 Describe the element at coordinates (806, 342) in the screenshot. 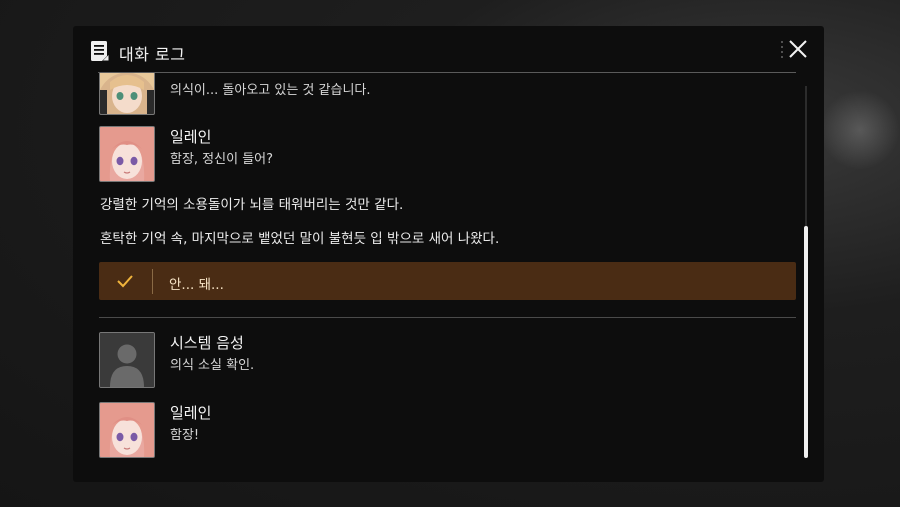

I see `scrollbar-thumb` at that location.